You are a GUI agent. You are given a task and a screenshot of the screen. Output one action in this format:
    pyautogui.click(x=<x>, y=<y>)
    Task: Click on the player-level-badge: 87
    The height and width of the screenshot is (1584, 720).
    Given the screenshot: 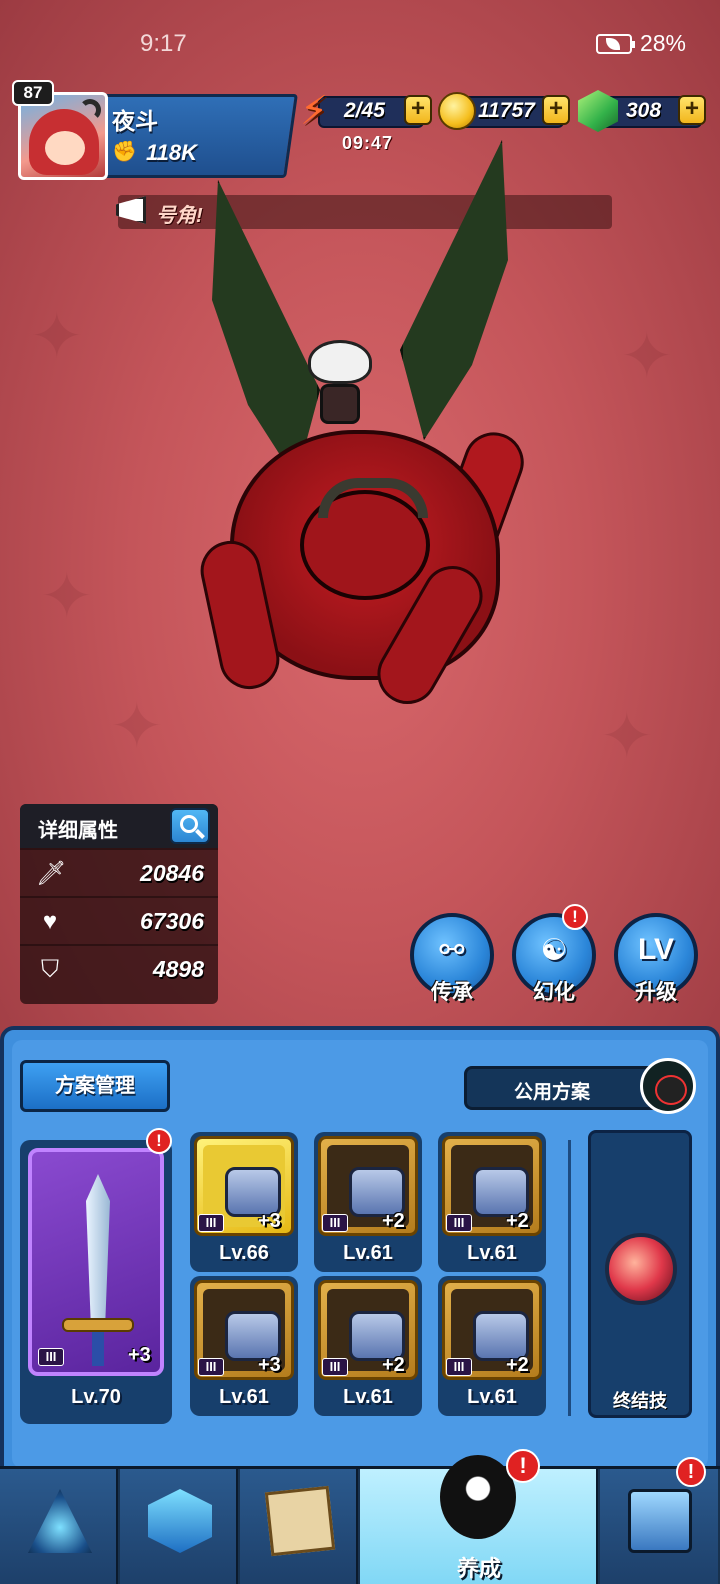 What is the action you would take?
    pyautogui.click(x=33, y=93)
    